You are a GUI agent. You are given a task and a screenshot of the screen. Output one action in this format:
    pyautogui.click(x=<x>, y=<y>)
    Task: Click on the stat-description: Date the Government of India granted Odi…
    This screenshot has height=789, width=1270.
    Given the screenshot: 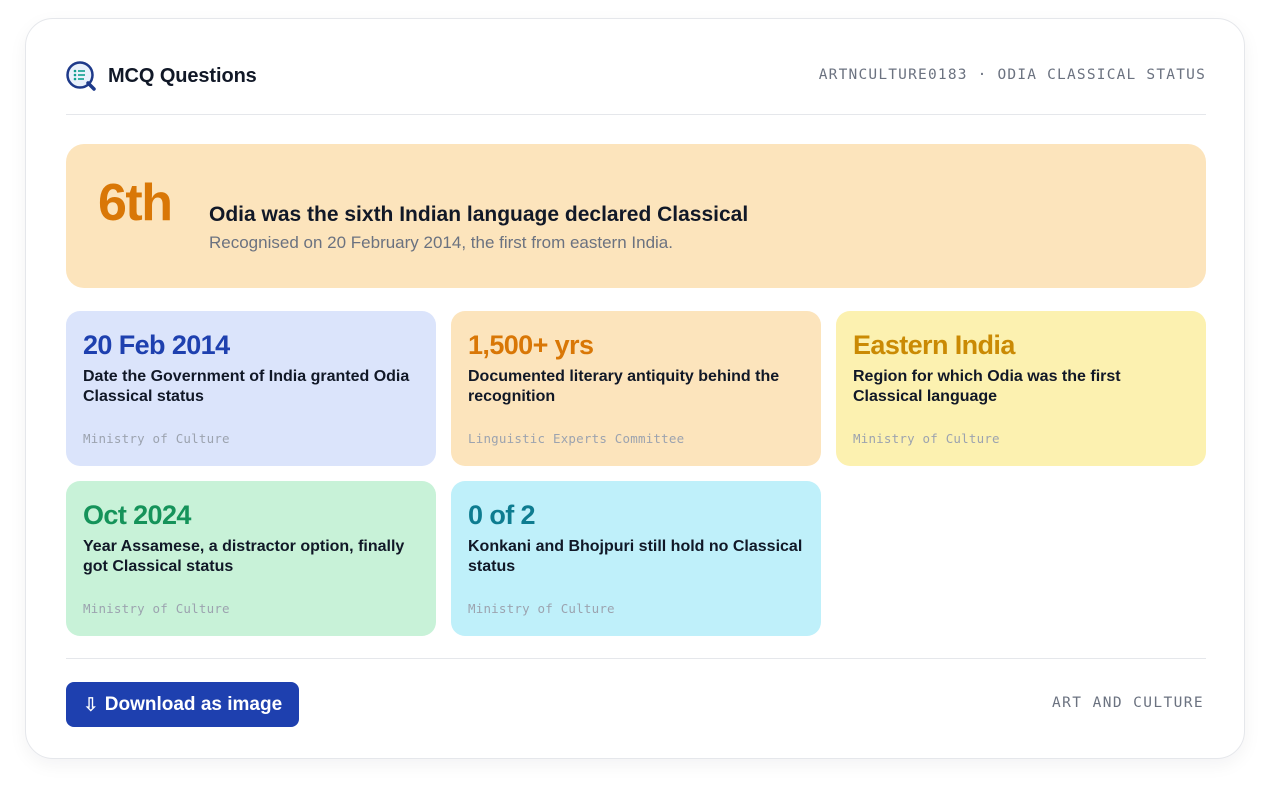 What is the action you would take?
    pyautogui.click(x=246, y=386)
    